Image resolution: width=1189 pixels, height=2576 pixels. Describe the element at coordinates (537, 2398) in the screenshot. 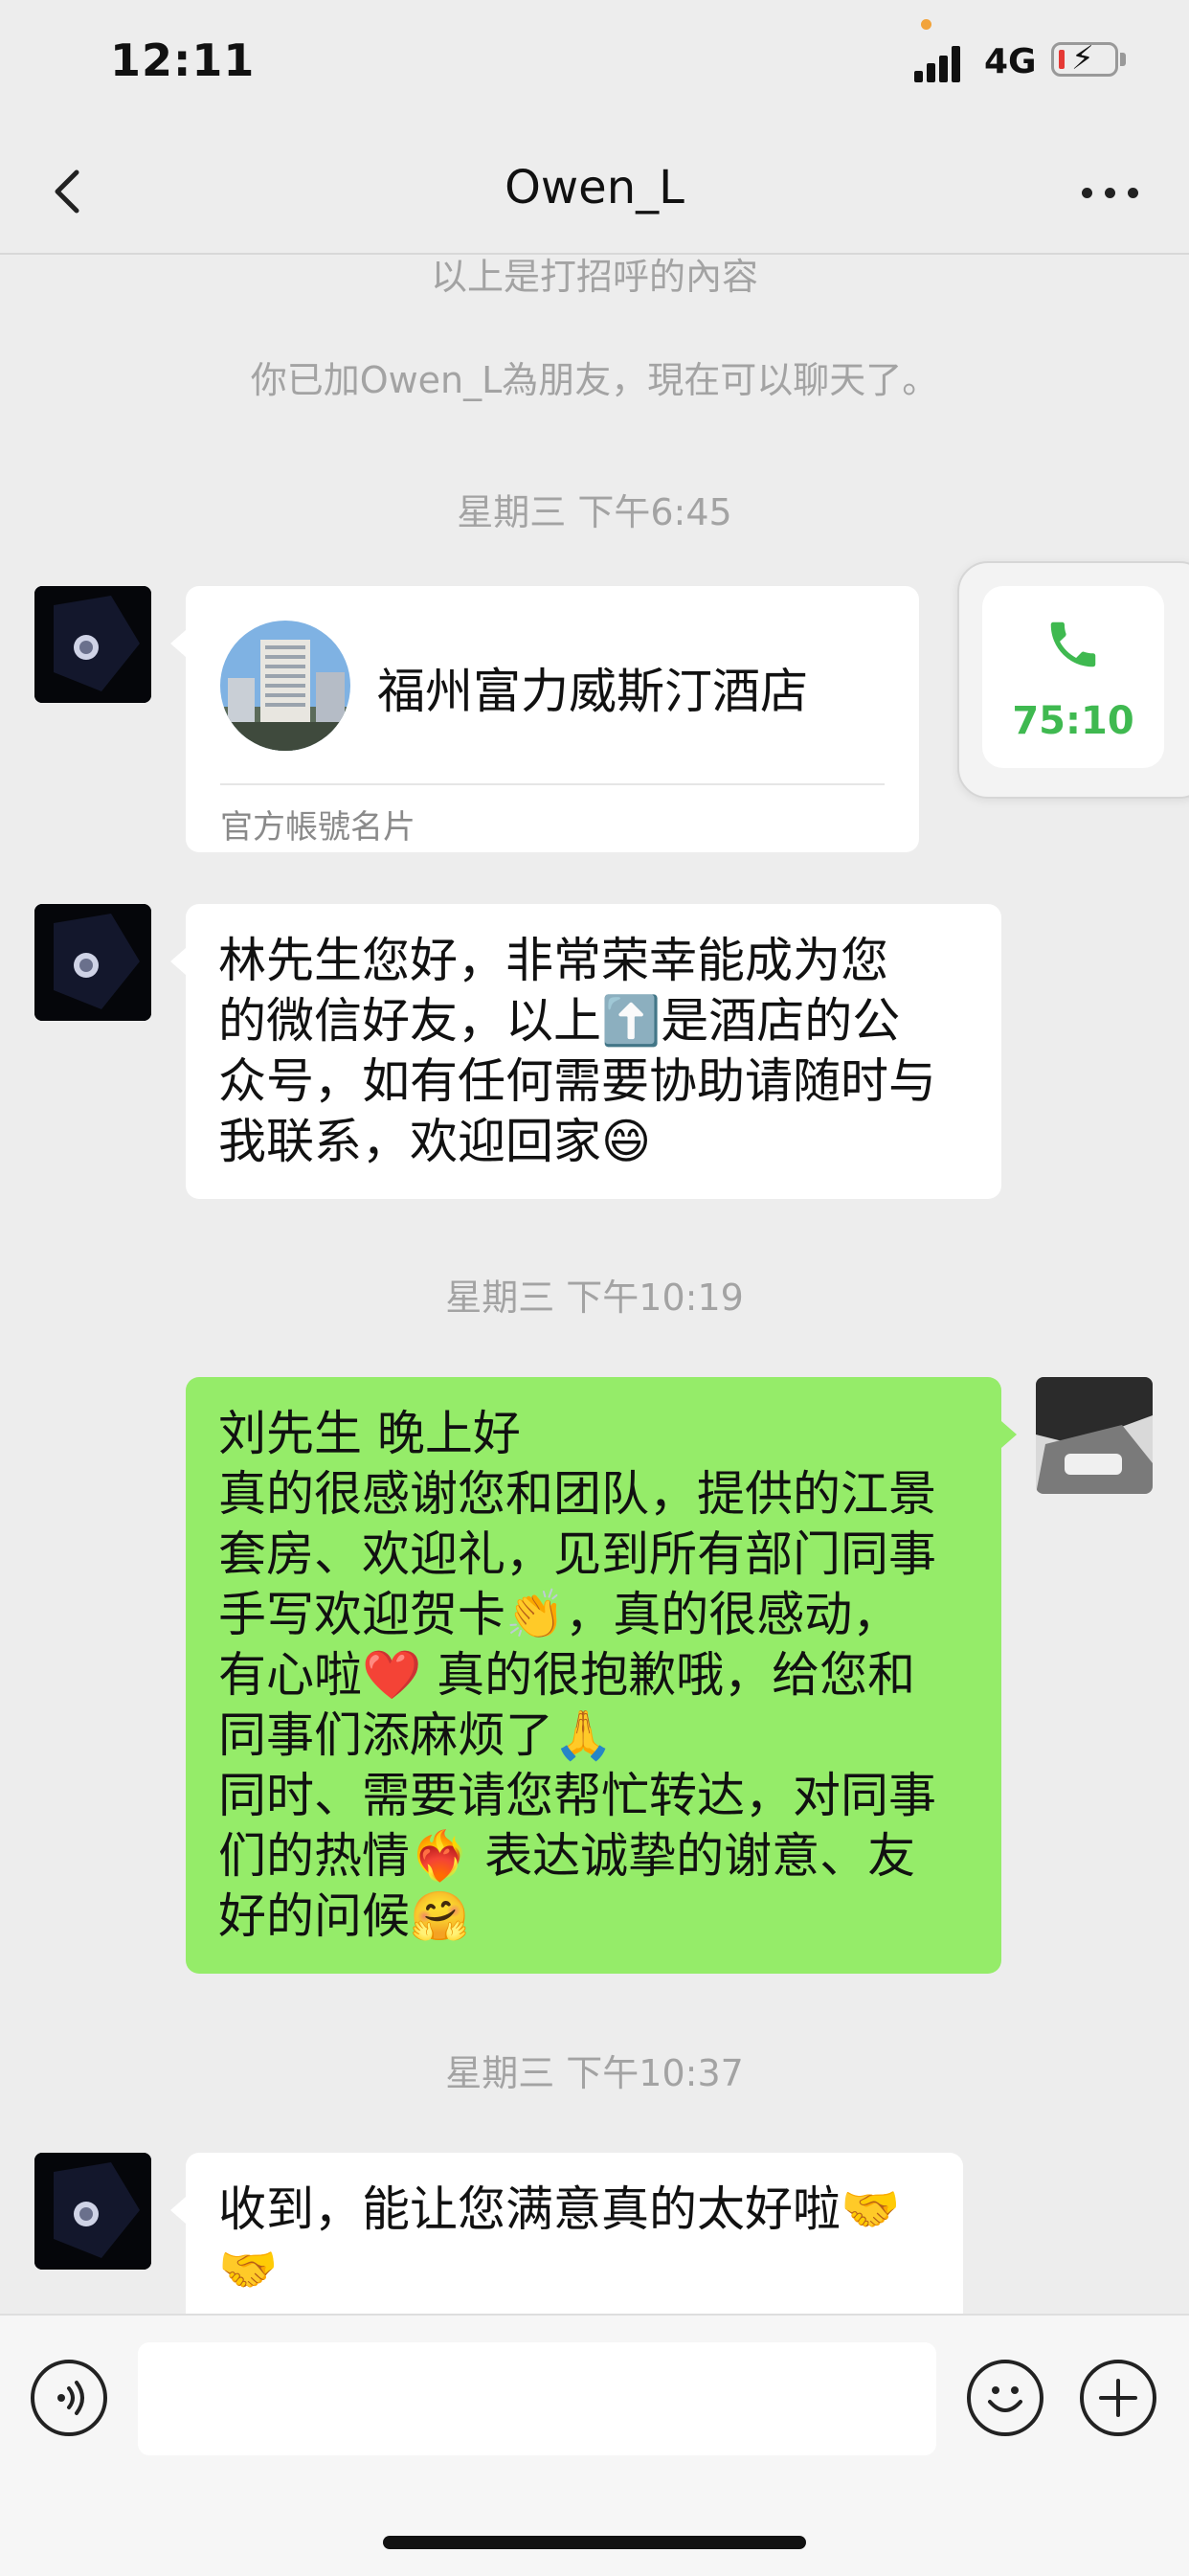

I see `message-input` at that location.